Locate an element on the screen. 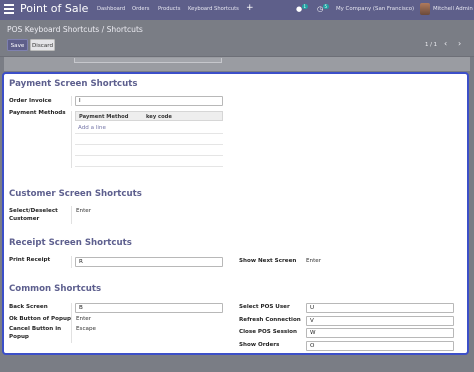 Image resolution: width=474 pixels, height=372 pixels. company-switcher: My Company (San Francisco) is located at coordinates (375, 9).